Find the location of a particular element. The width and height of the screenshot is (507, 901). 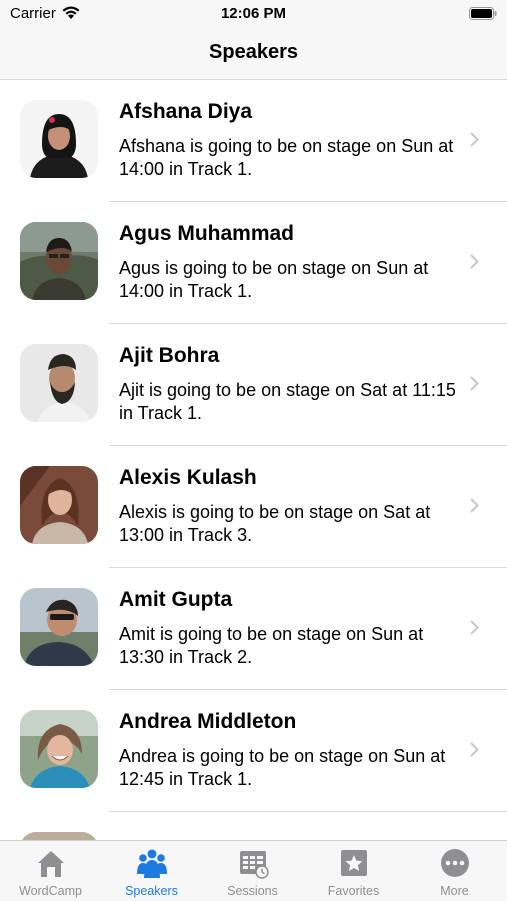

status-time: 12:06 PM is located at coordinates (253, 13).